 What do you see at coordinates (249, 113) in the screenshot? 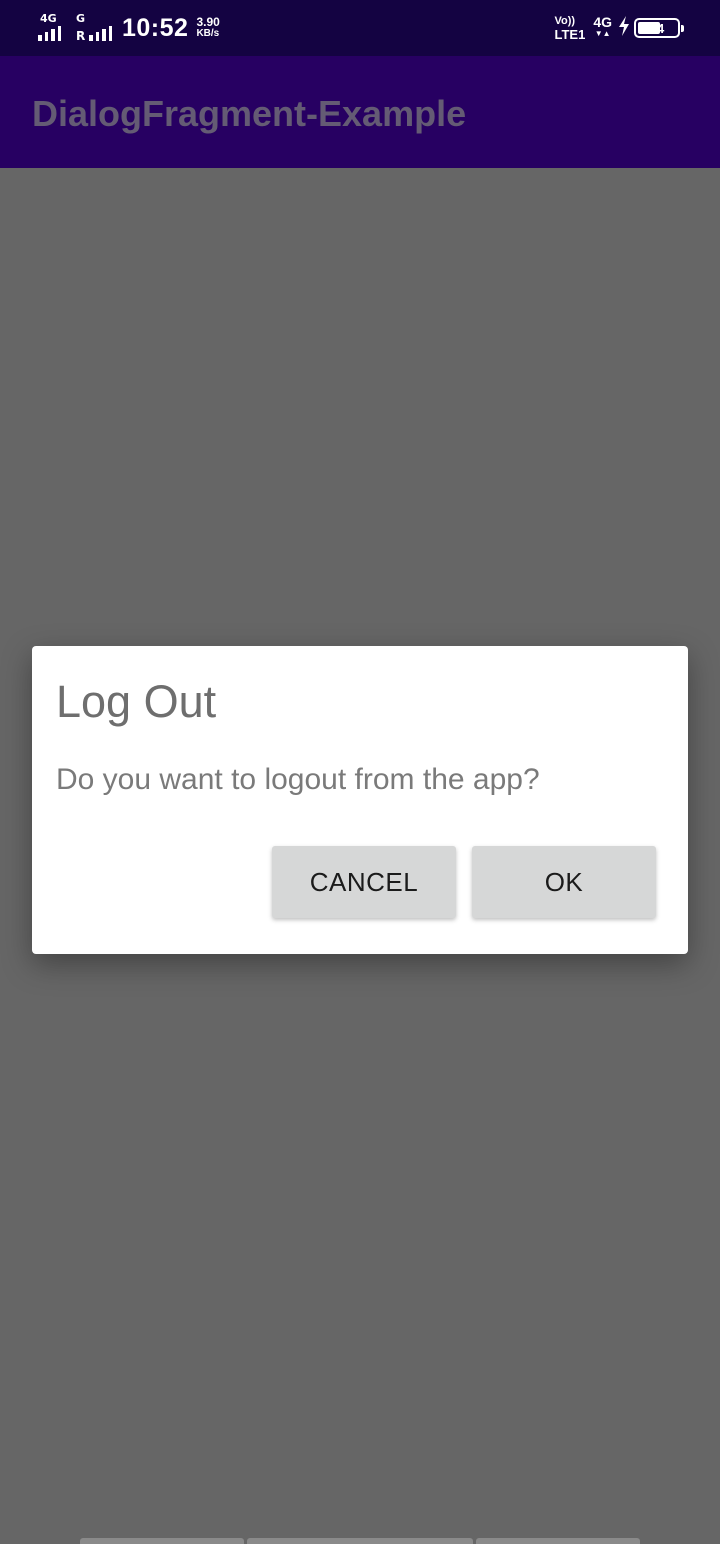
I see `app-title: DialogFragment-Example` at bounding box center [249, 113].